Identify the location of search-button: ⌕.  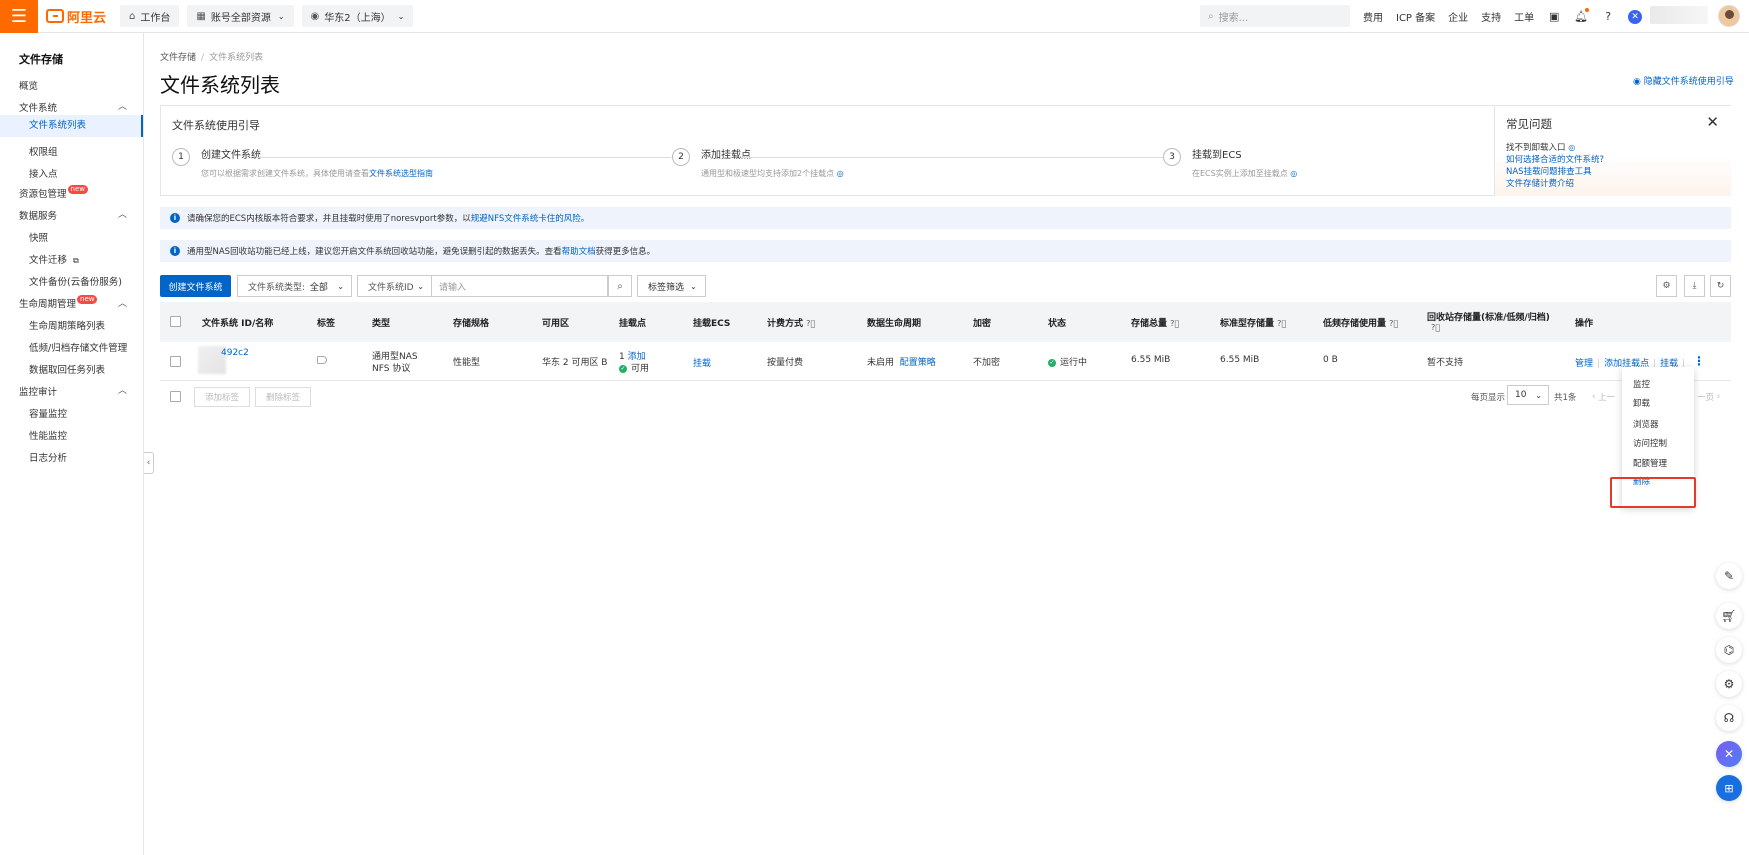
(620, 286).